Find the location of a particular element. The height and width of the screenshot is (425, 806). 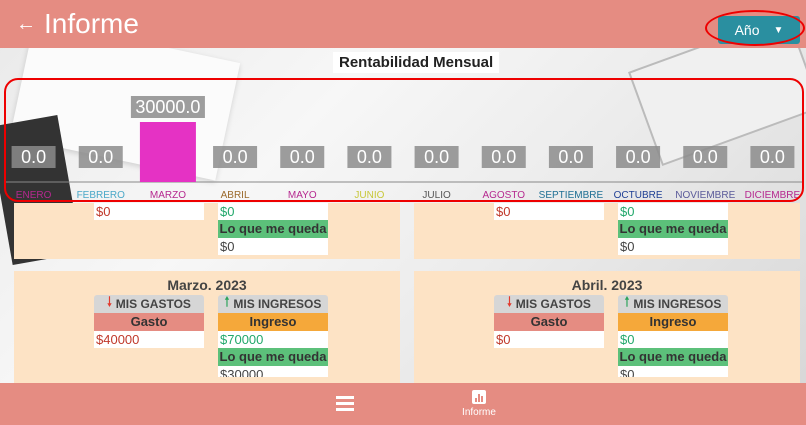

bottom-navigation: Informe is located at coordinates (403, 404).